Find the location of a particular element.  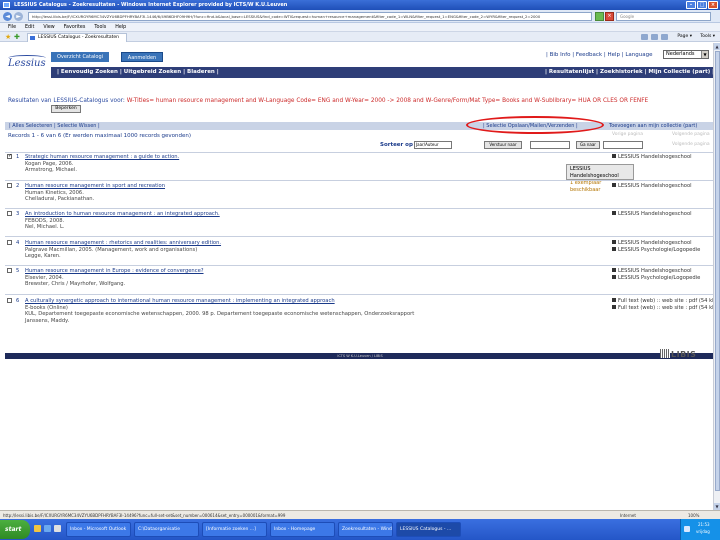

scroll-thumb is located at coordinates (717, 271).